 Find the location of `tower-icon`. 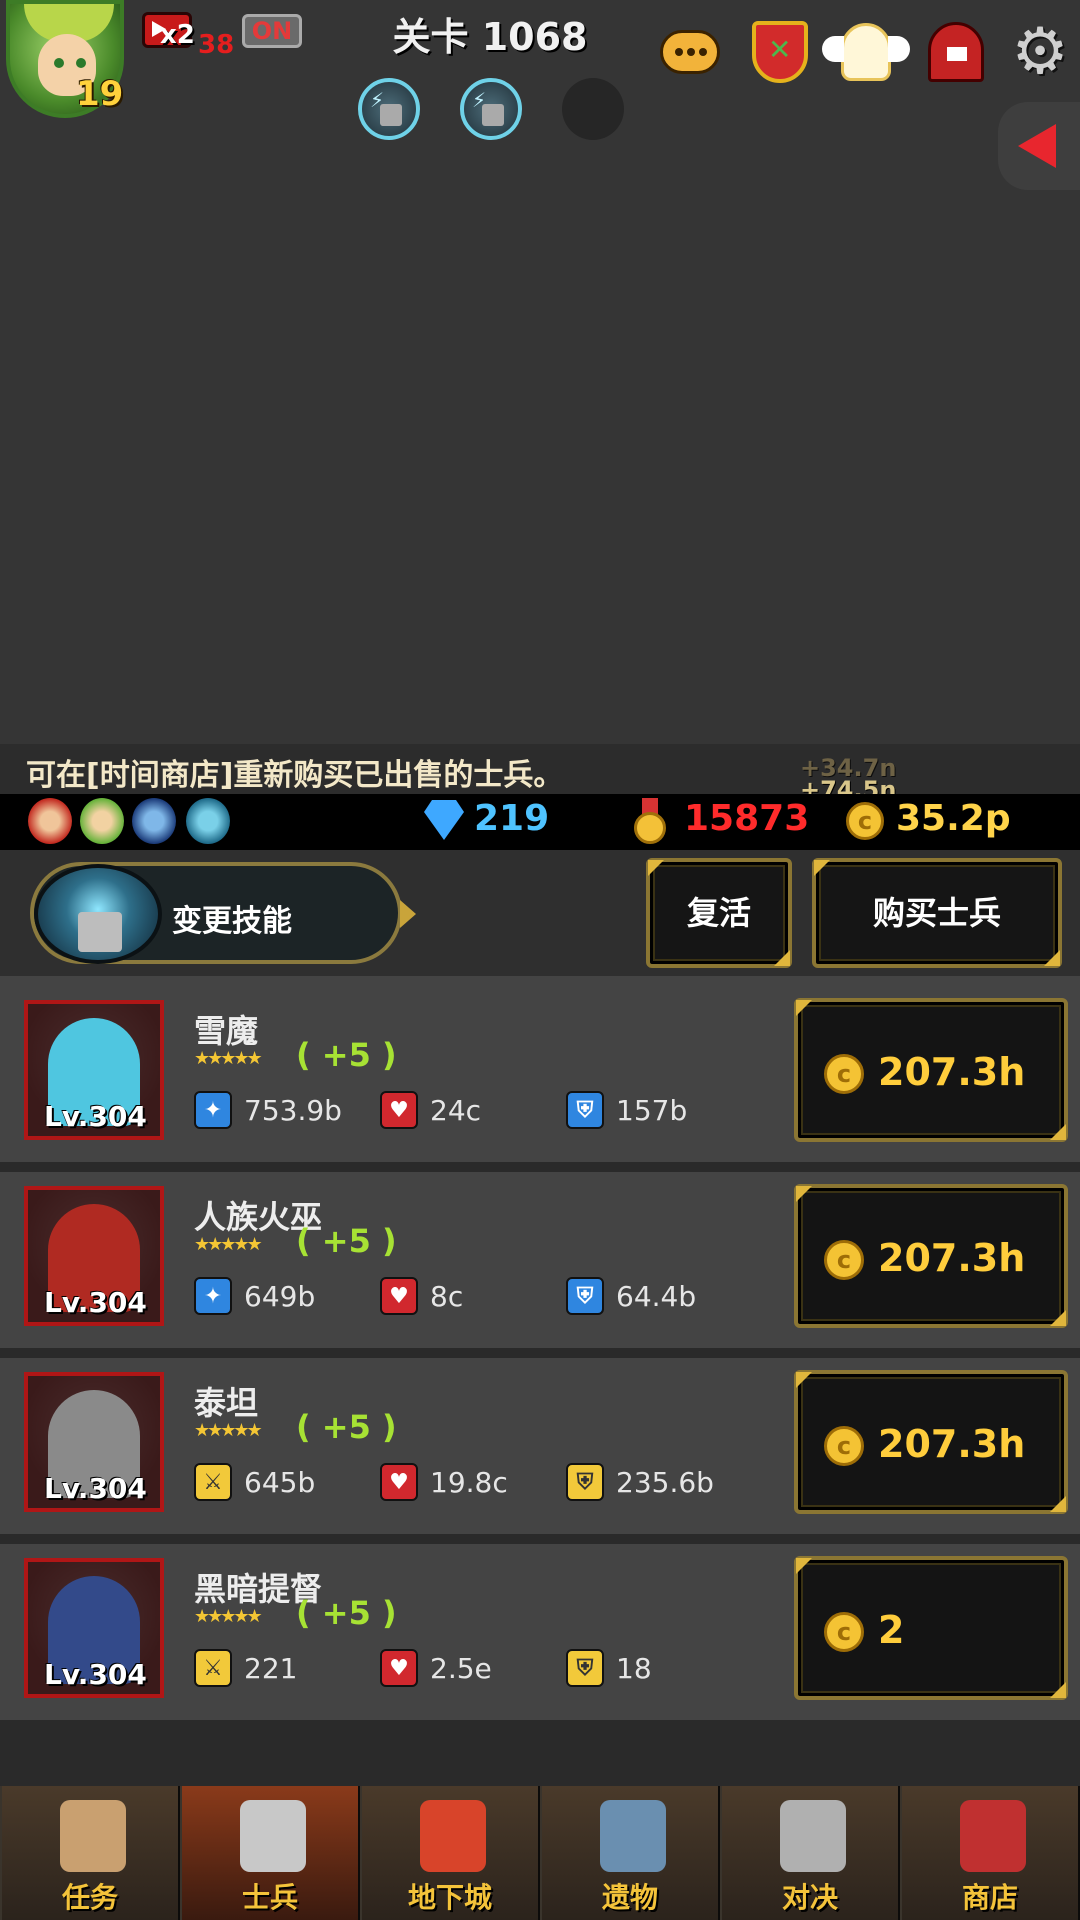

tower-icon is located at coordinates (493, 115).